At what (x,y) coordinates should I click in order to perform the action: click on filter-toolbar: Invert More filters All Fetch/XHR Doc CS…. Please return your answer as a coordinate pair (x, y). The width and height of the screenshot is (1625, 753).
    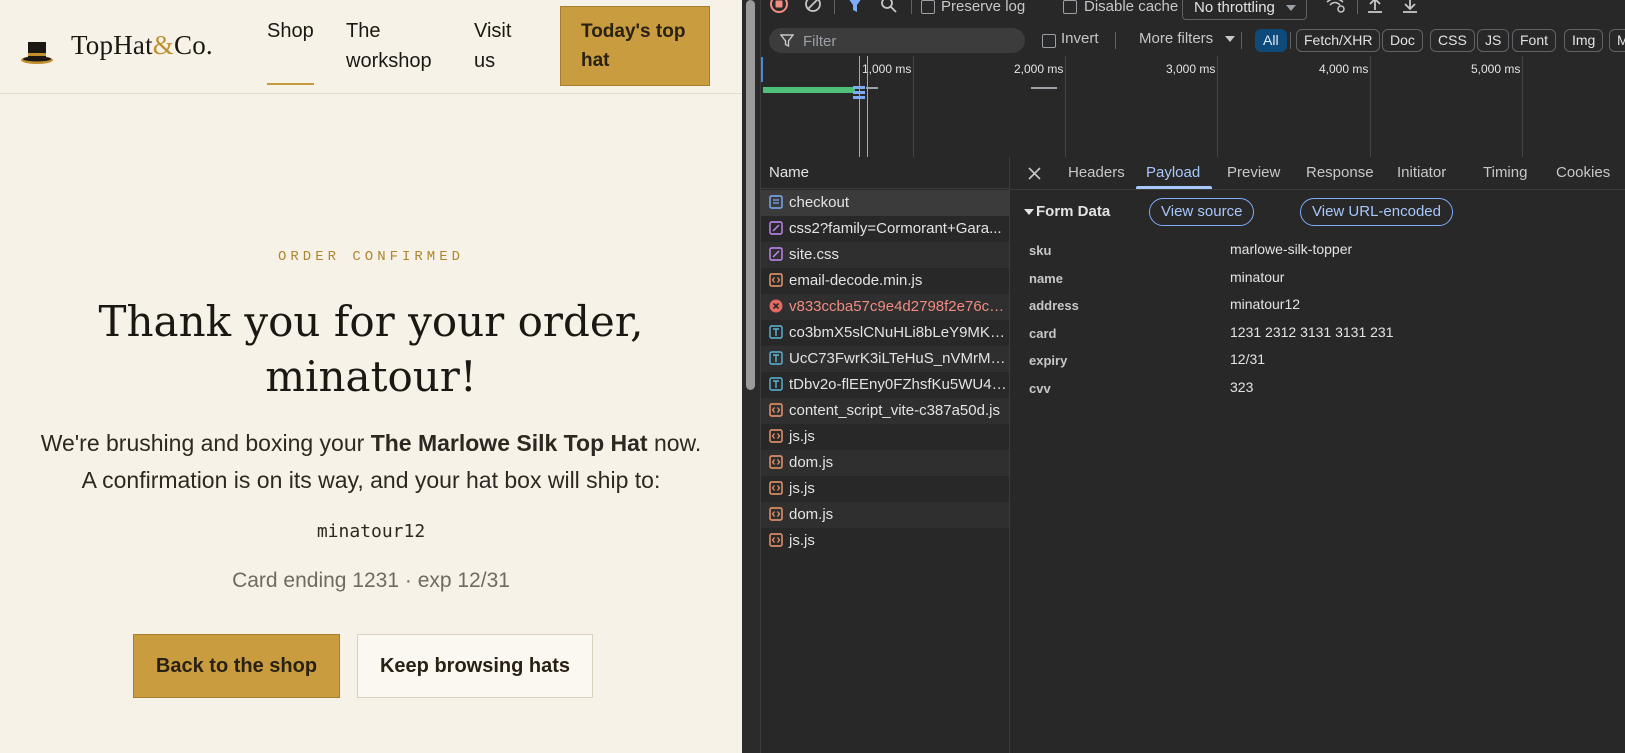
    Looking at the image, I should click on (1193, 41).